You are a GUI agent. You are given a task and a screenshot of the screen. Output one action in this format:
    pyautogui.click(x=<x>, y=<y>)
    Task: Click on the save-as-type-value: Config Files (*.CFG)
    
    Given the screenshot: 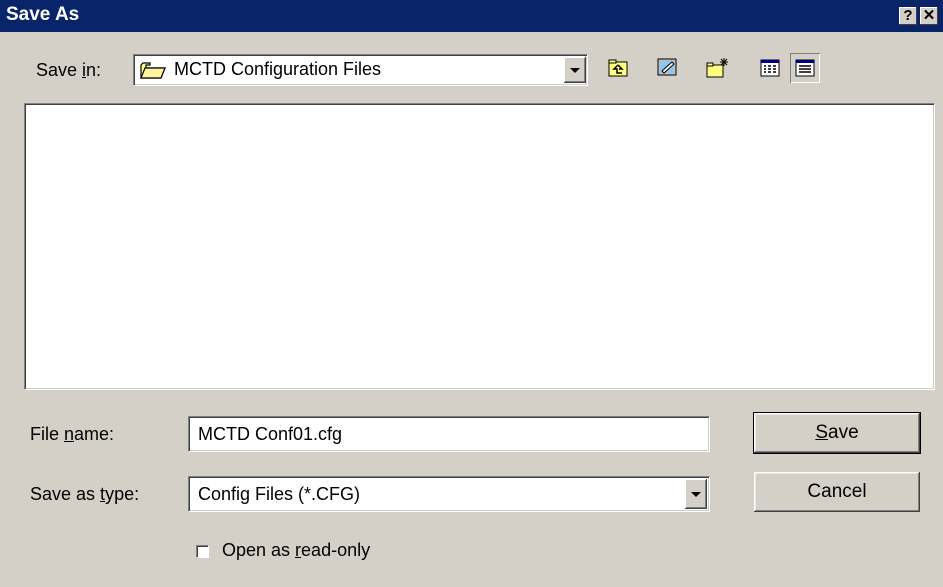 What is the action you would take?
    pyautogui.click(x=279, y=494)
    